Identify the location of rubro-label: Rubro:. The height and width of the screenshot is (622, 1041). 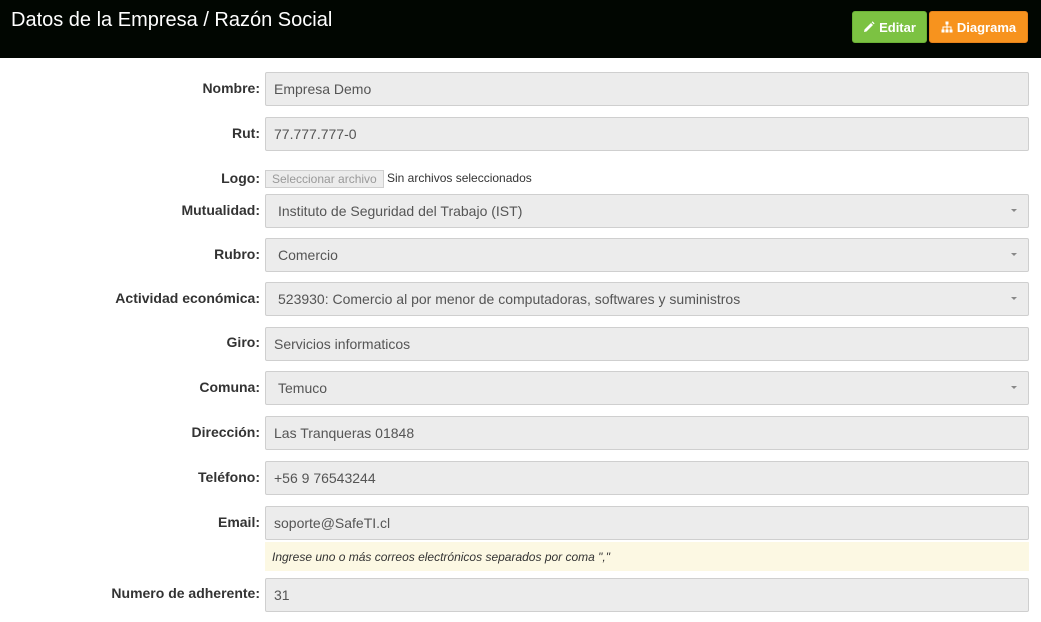
(237, 254).